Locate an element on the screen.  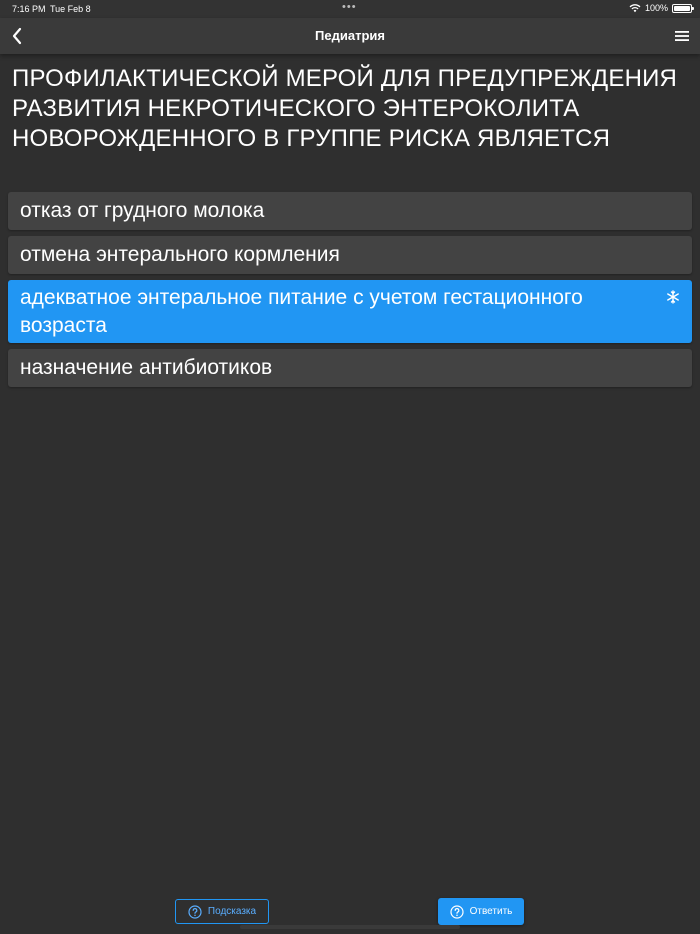
answer-option-label: отмена энтерального кормления is located at coordinates (180, 254).